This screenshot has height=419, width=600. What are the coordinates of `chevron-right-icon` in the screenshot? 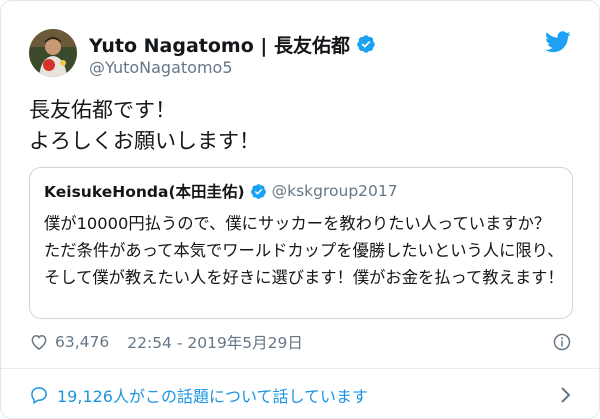 It's located at (566, 395).